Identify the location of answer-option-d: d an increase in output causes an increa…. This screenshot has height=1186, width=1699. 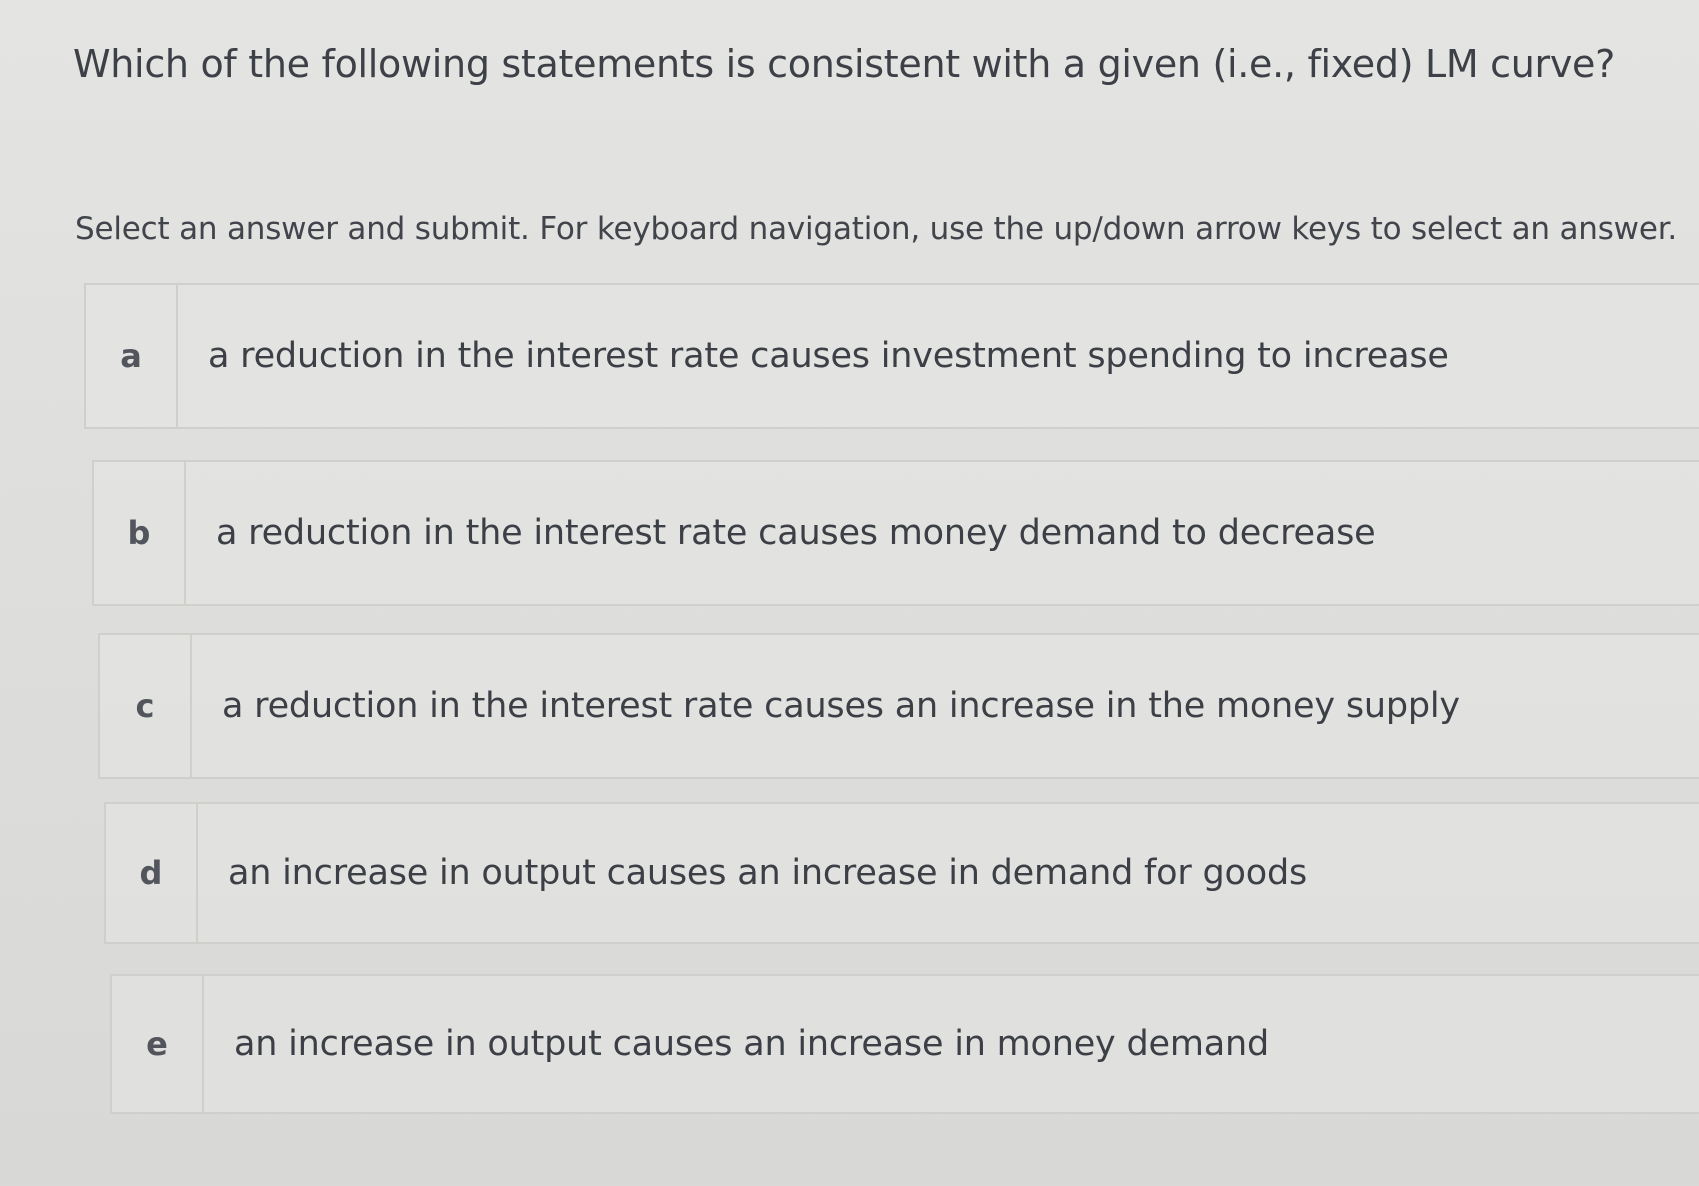
(901, 873).